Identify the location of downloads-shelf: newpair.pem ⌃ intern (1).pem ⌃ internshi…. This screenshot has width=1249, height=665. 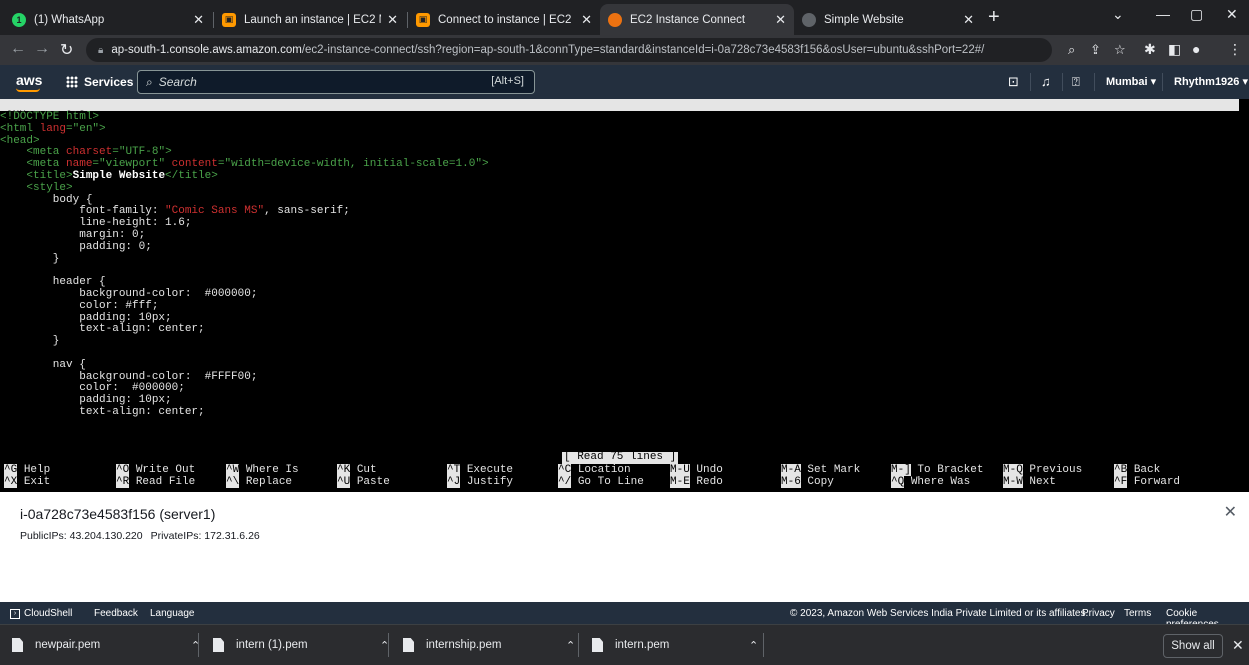
(624, 644).